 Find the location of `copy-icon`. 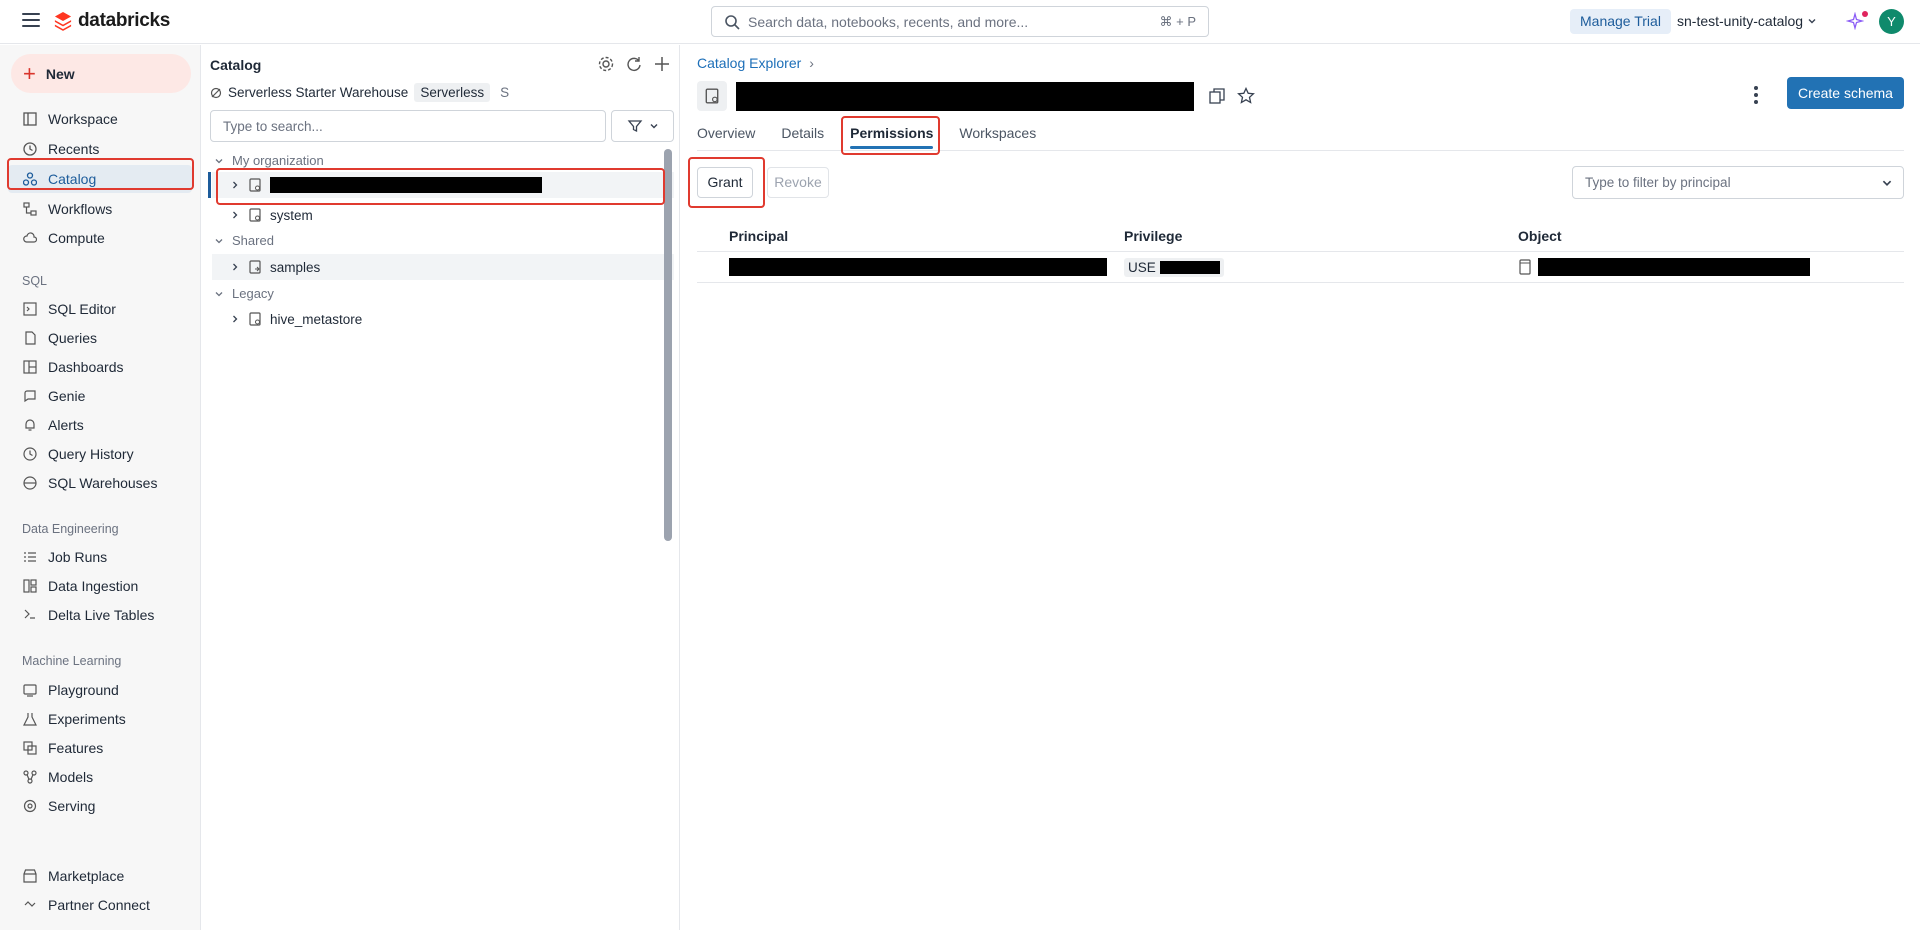

copy-icon is located at coordinates (1217, 96).